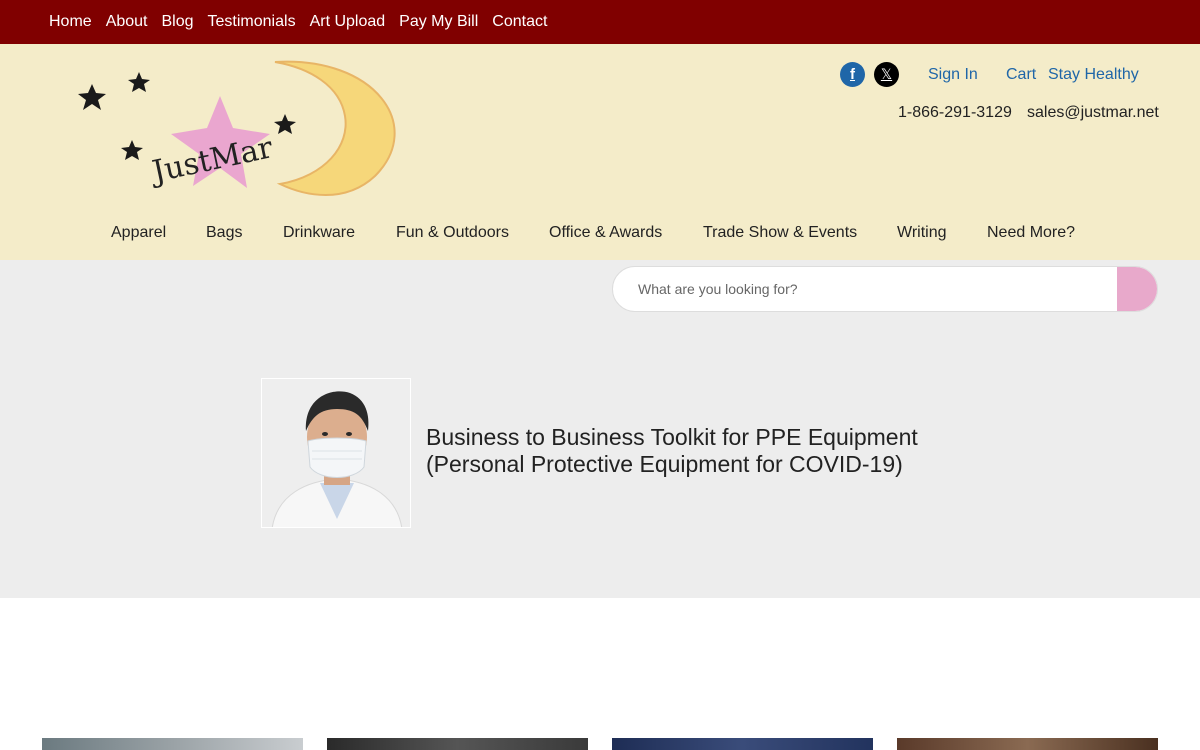  Describe the element at coordinates (955, 113) in the screenshot. I see `phone-number: 1-866-291-3129` at that location.